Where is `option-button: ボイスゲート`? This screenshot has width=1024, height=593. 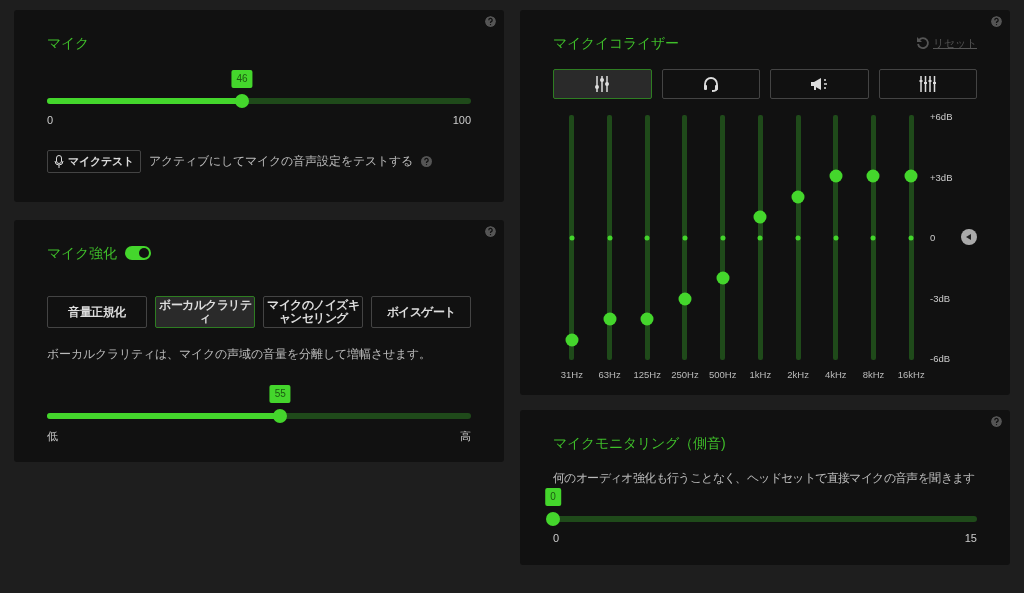 option-button: ボイスゲート is located at coordinates (421, 312).